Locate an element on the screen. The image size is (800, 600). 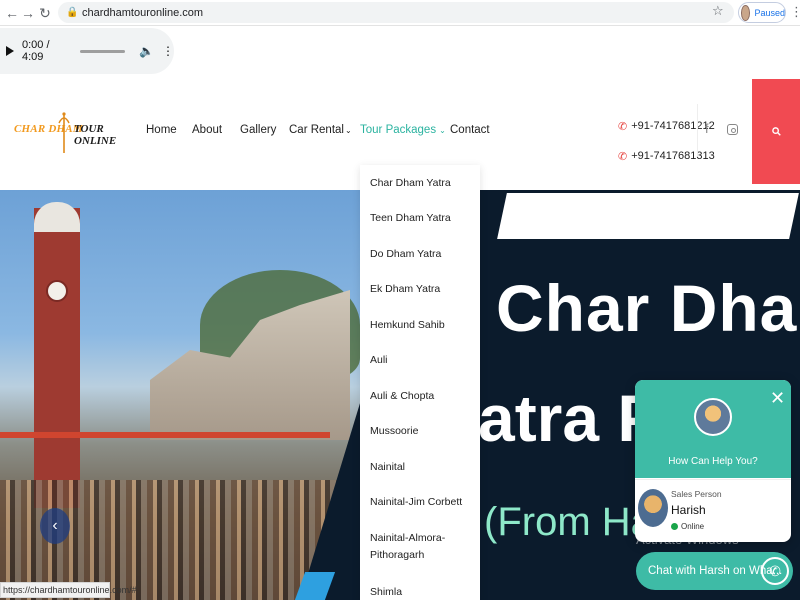
audio-progress is located at coordinates (103, 51).